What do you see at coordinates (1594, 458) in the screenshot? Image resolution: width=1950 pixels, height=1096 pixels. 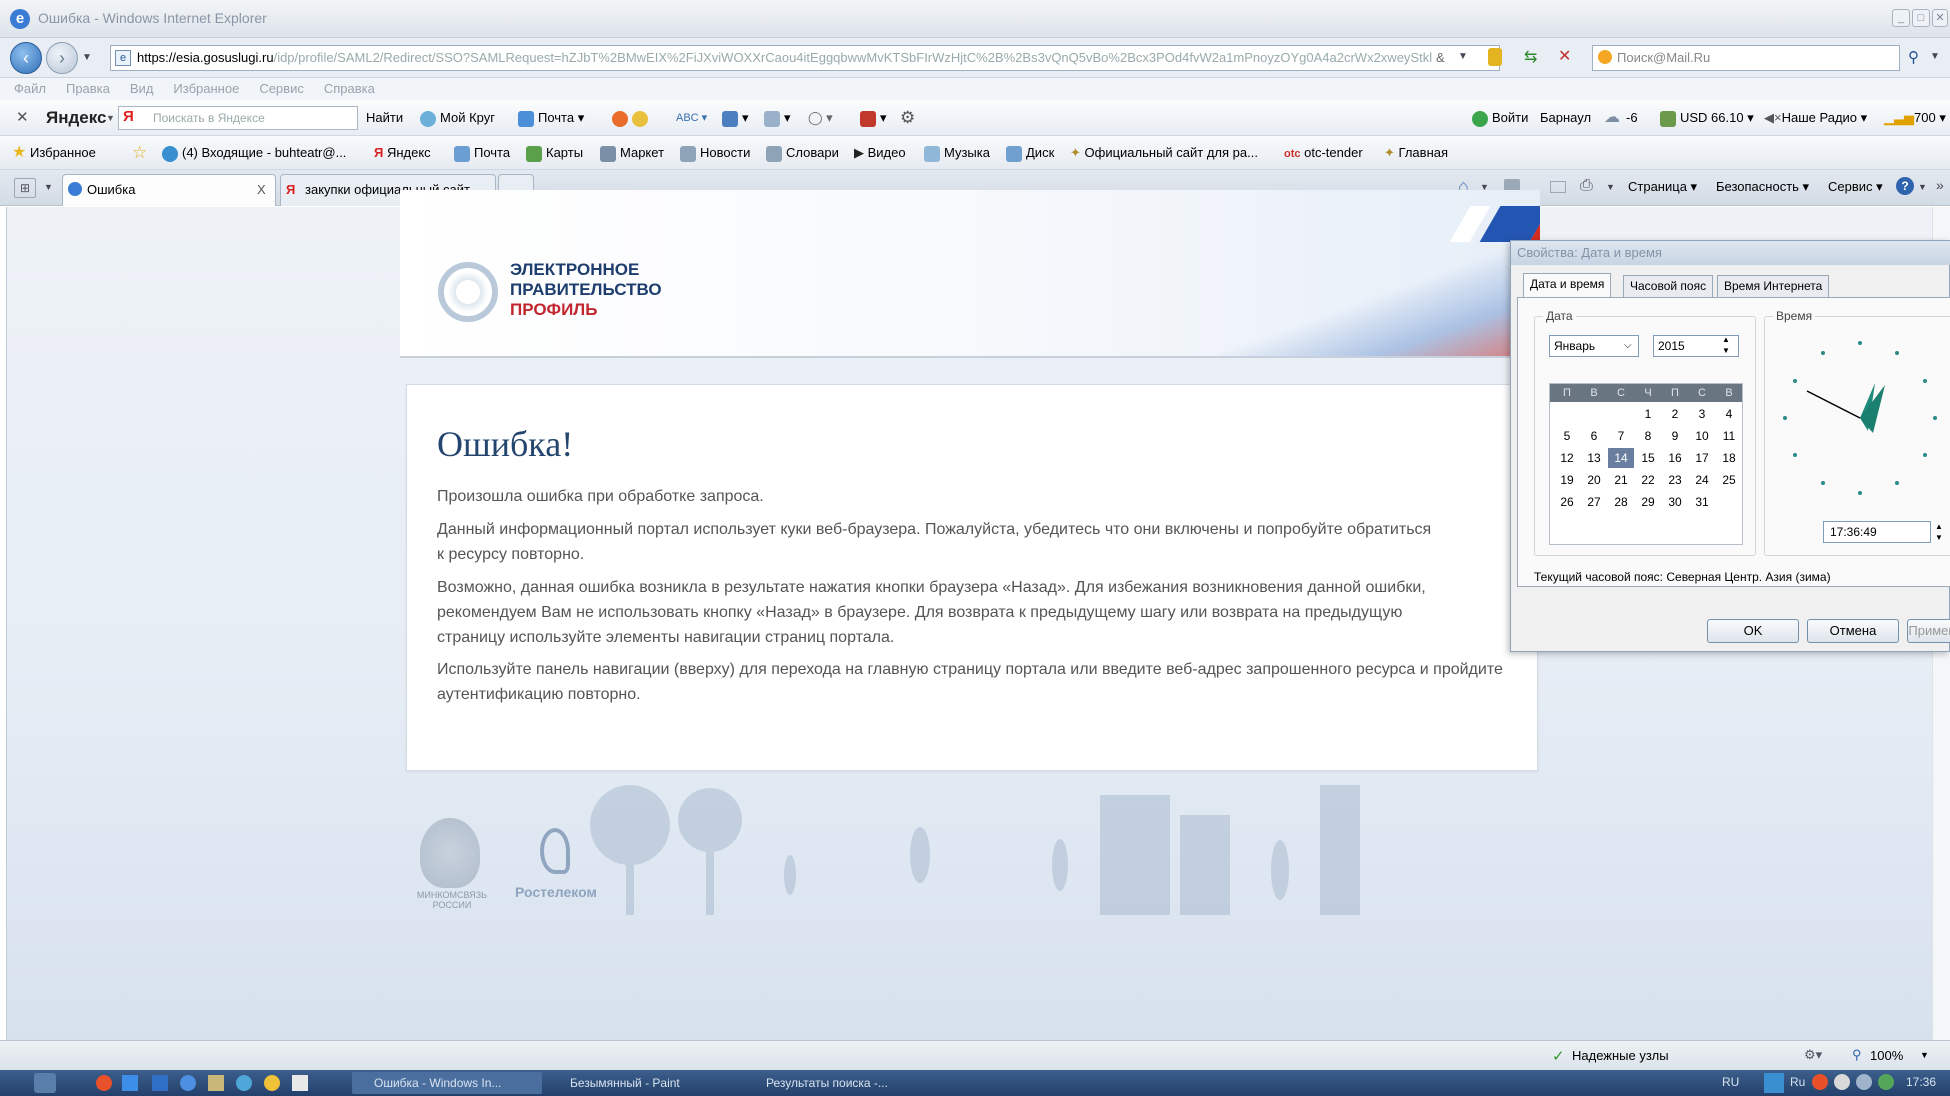 I see `calendar-day: 13` at bounding box center [1594, 458].